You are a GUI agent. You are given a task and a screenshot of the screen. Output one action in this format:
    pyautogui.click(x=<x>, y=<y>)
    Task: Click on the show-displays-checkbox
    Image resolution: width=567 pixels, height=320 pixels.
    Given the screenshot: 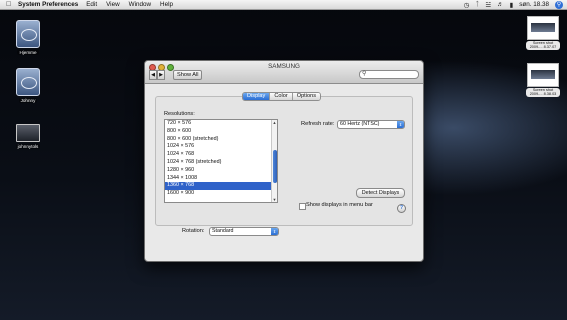 What is the action you would take?
    pyautogui.click(x=302, y=206)
    